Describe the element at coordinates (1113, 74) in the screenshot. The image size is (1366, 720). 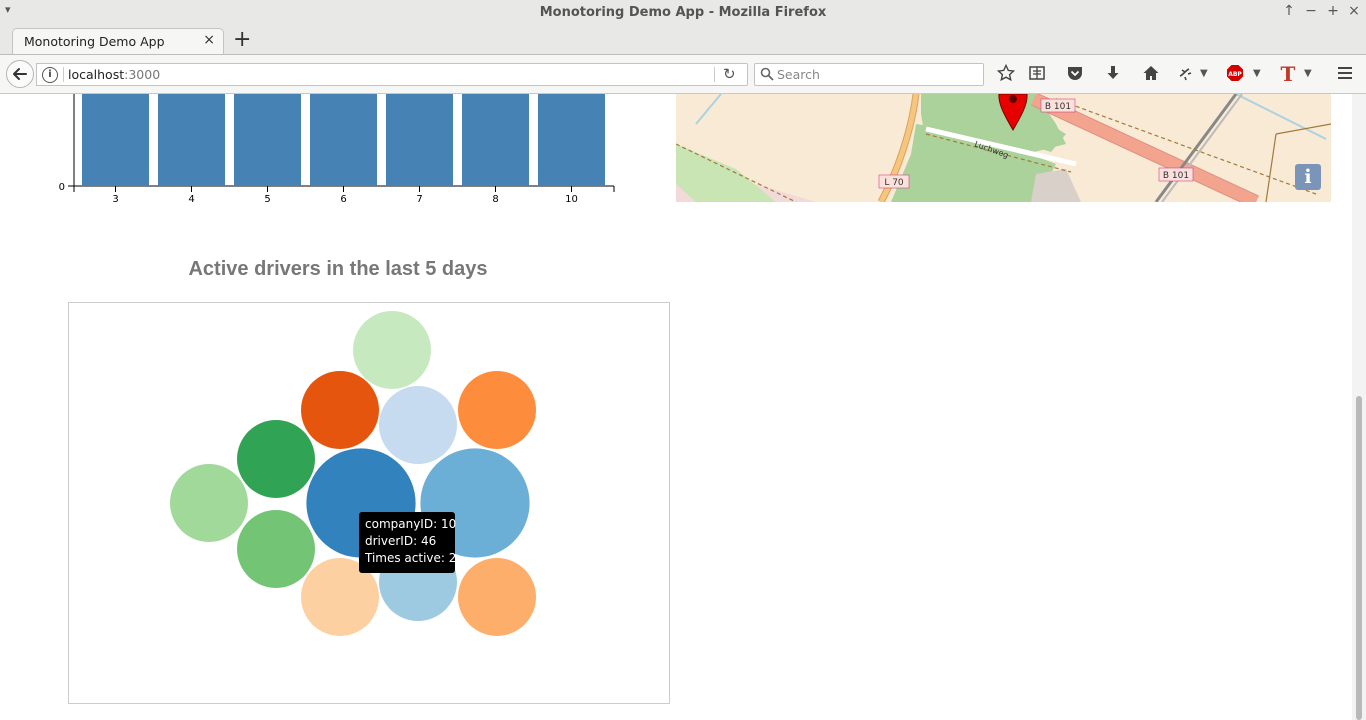
I see `download-icon` at that location.